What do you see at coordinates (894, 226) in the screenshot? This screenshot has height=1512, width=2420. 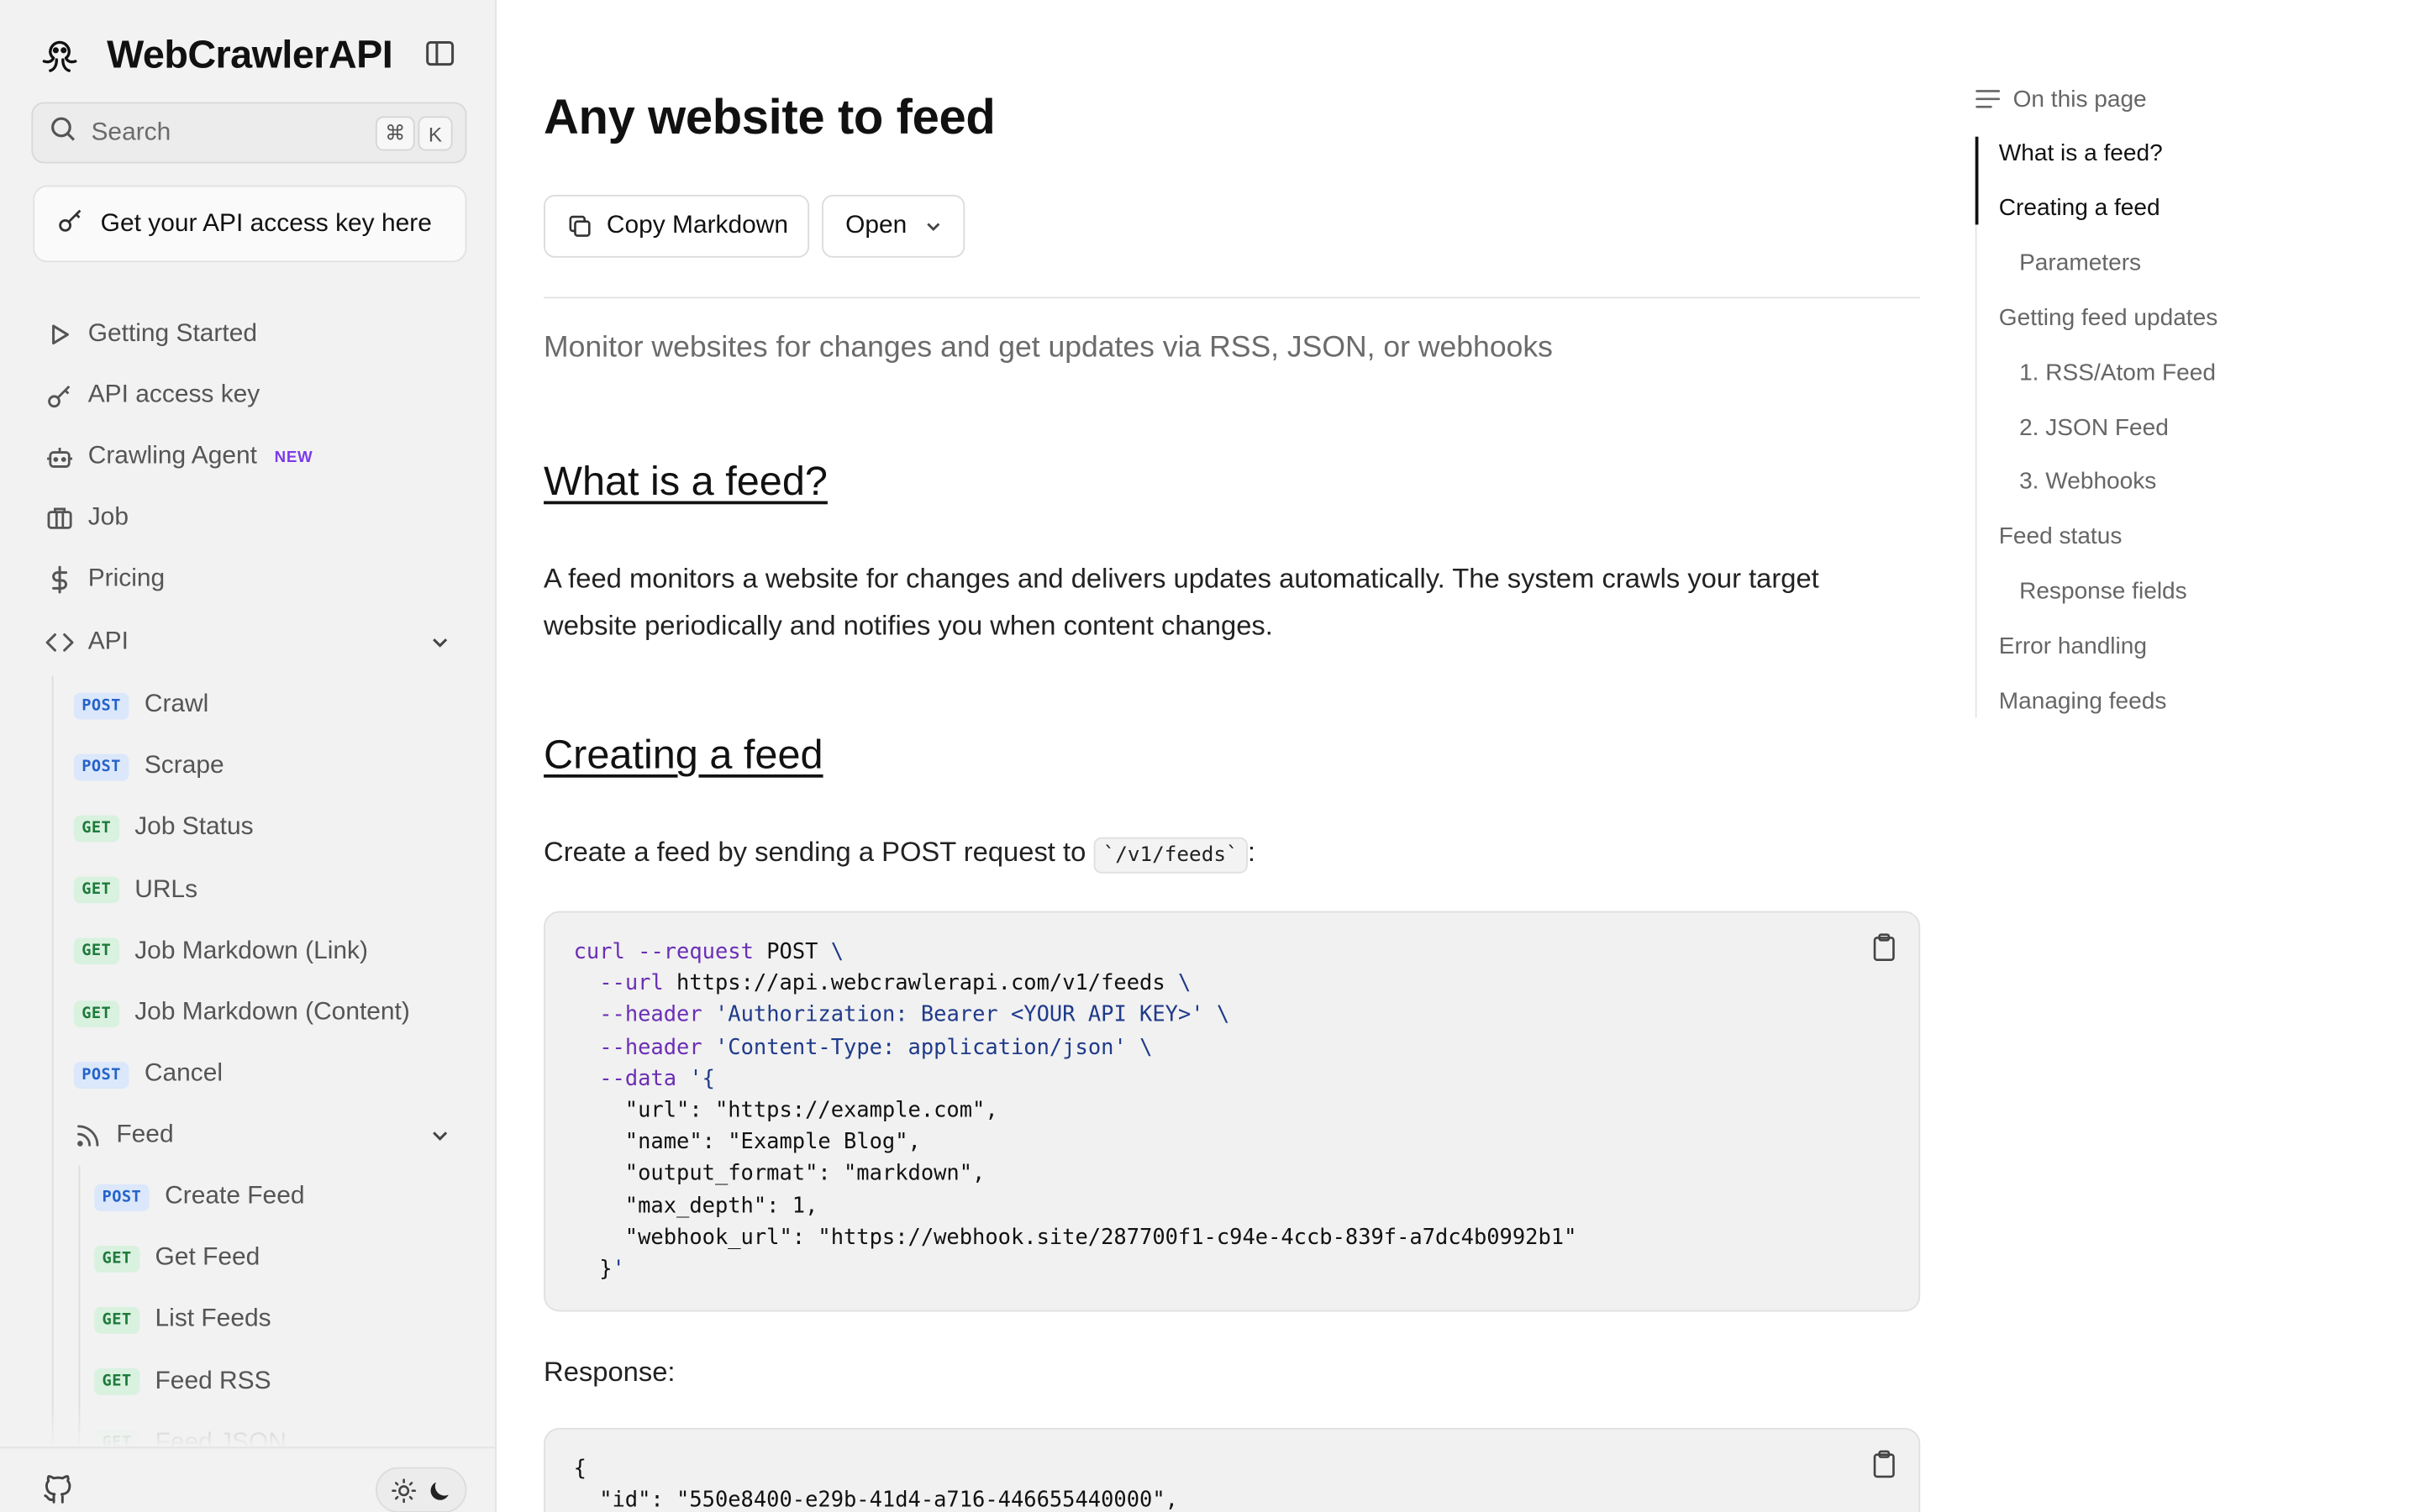 I see `open-dropdown-button: Open` at bounding box center [894, 226].